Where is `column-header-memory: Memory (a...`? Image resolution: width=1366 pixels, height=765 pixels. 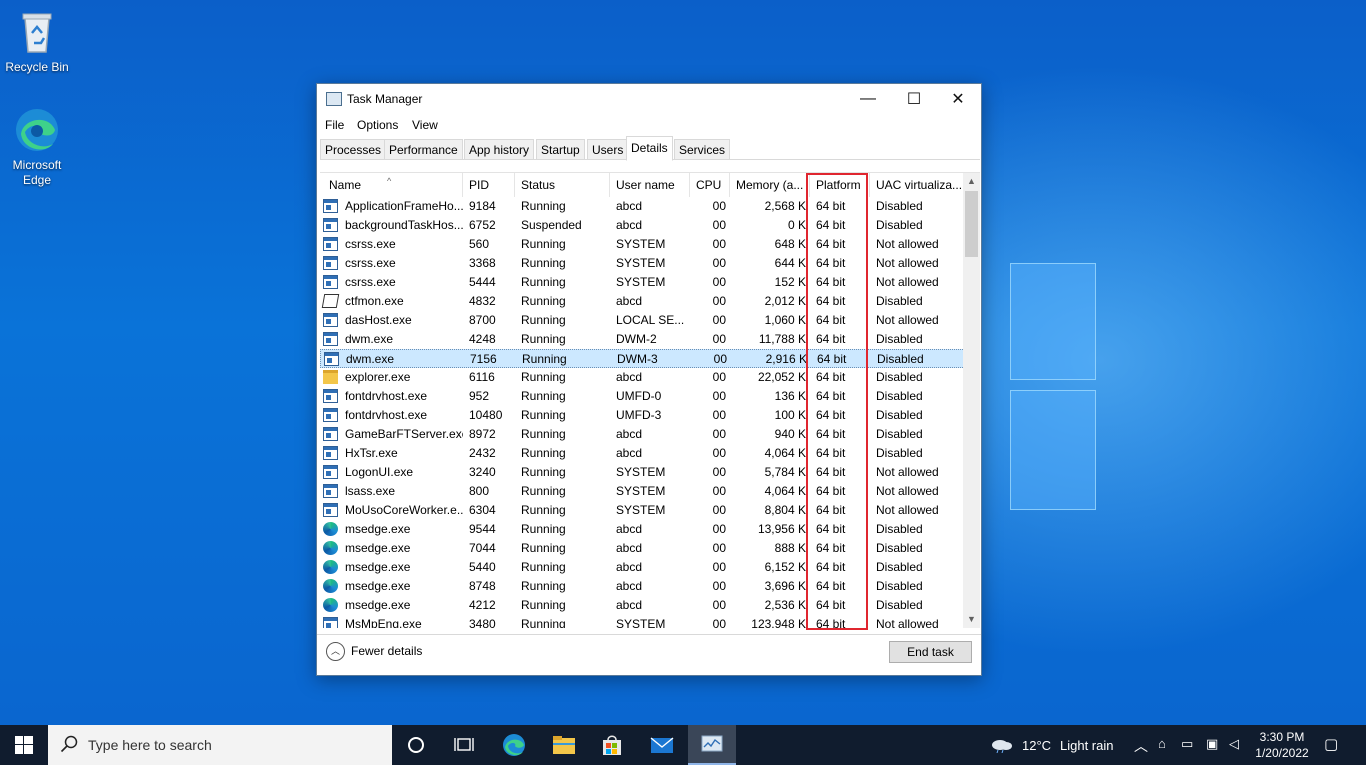
column-header-memory: Memory (a... is located at coordinates (770, 185).